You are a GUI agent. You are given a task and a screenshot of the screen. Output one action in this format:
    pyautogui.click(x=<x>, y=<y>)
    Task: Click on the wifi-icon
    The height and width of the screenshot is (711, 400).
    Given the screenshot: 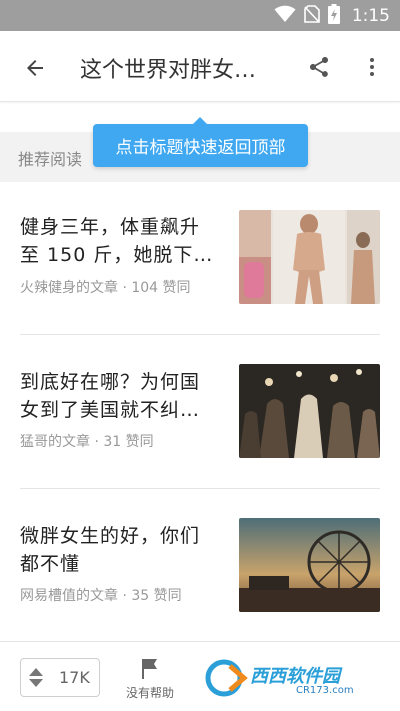 What is the action you would take?
    pyautogui.click(x=285, y=16)
    